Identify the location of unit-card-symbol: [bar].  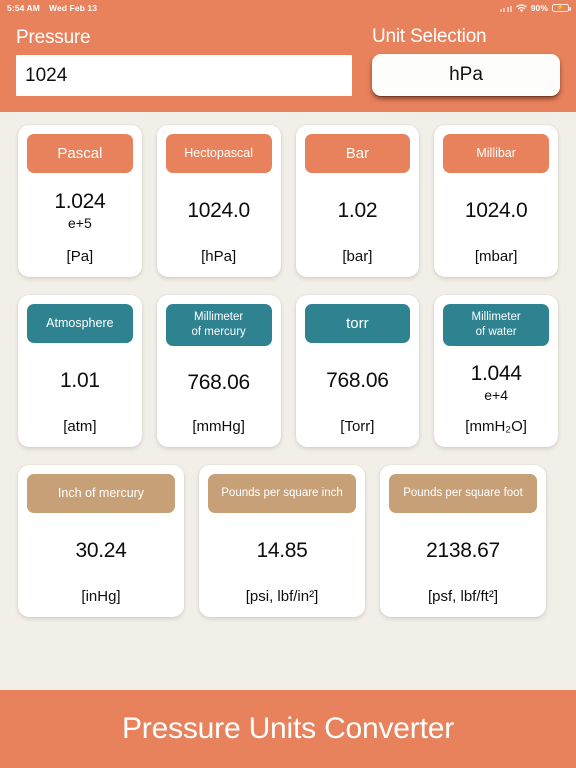
(357, 256).